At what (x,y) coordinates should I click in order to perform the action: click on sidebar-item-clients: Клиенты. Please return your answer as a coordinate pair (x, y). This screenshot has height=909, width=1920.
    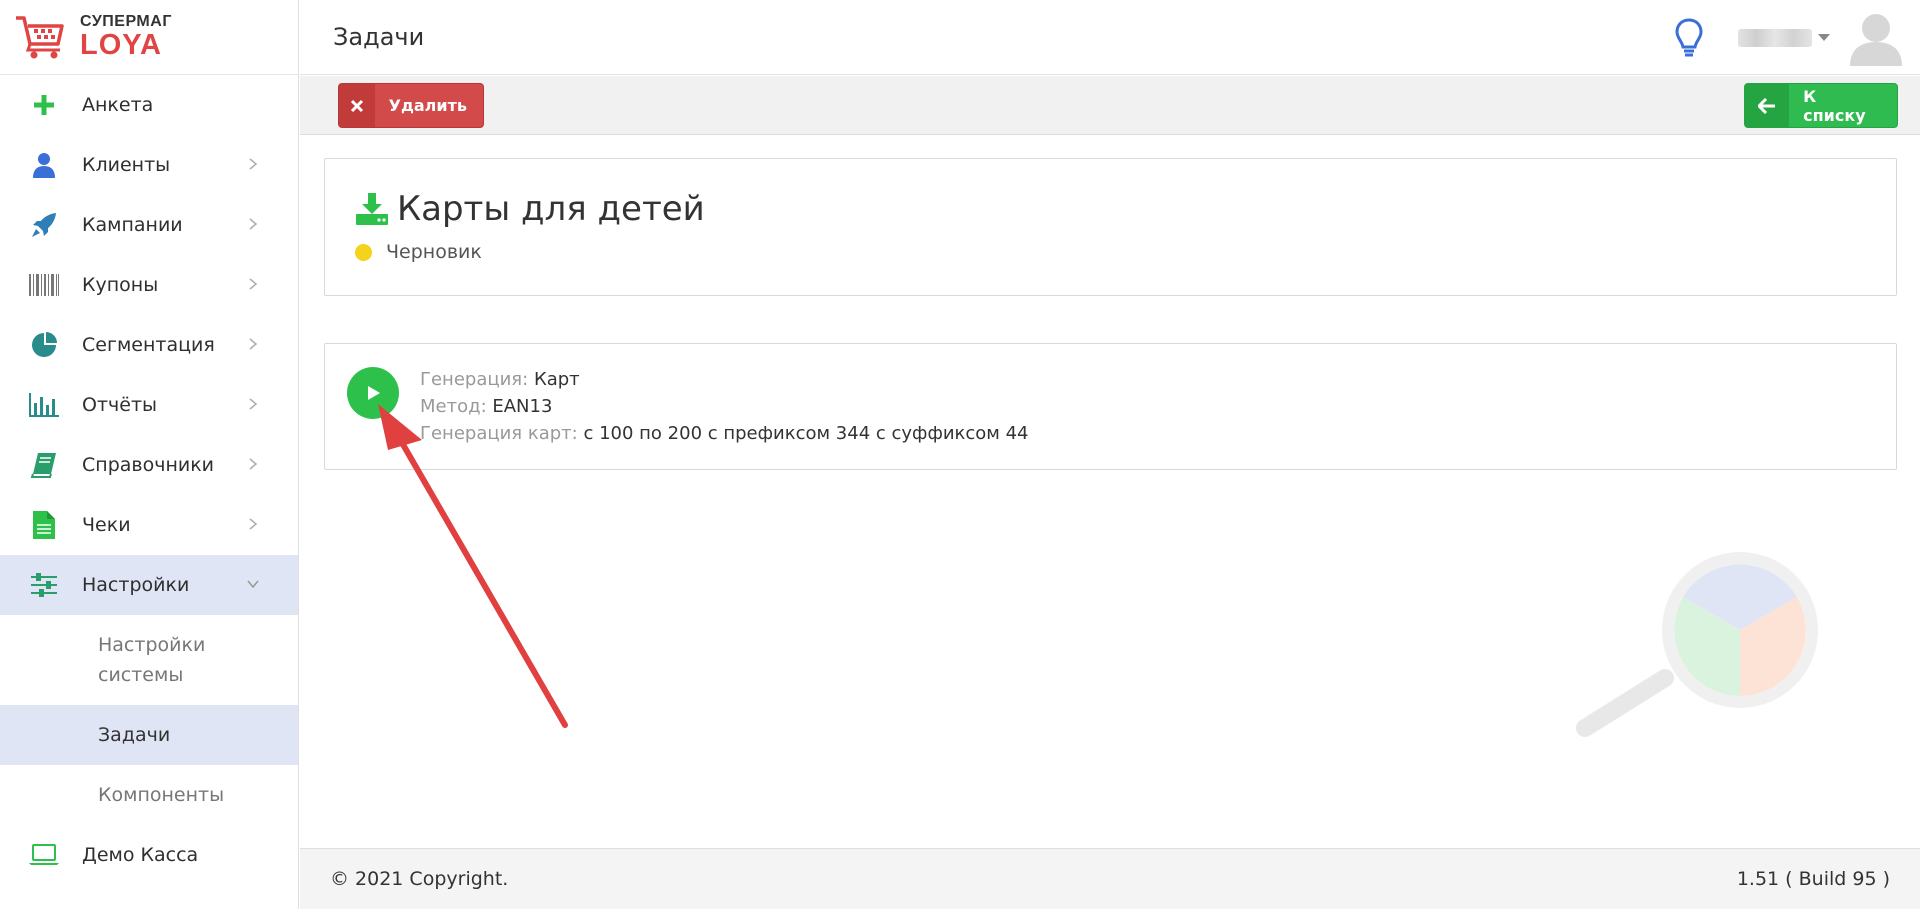
    Looking at the image, I should click on (149, 165).